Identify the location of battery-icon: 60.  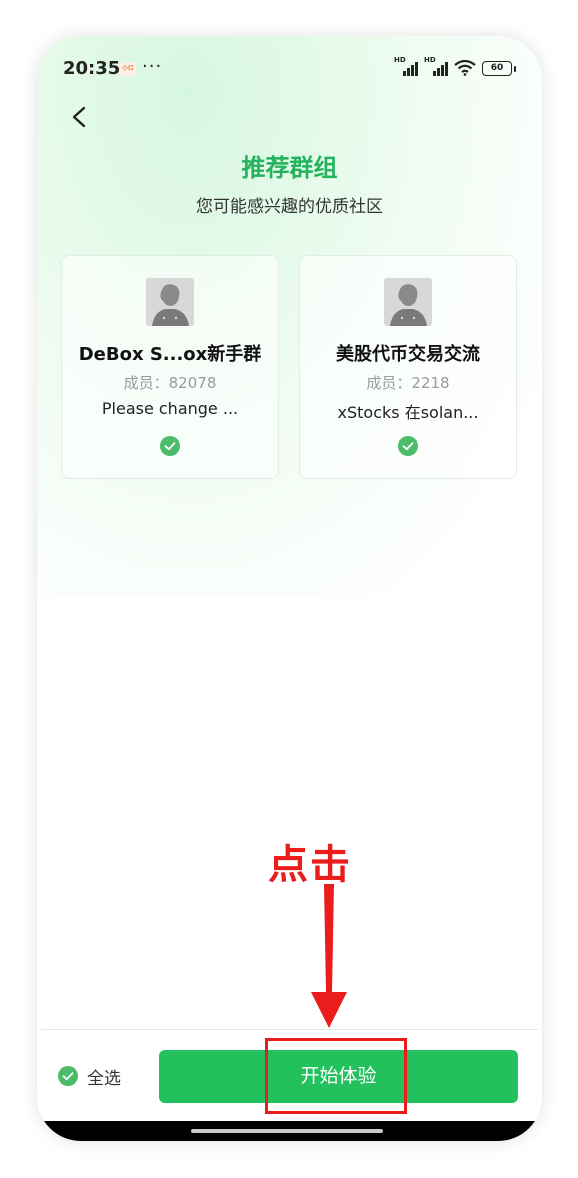
(499, 68).